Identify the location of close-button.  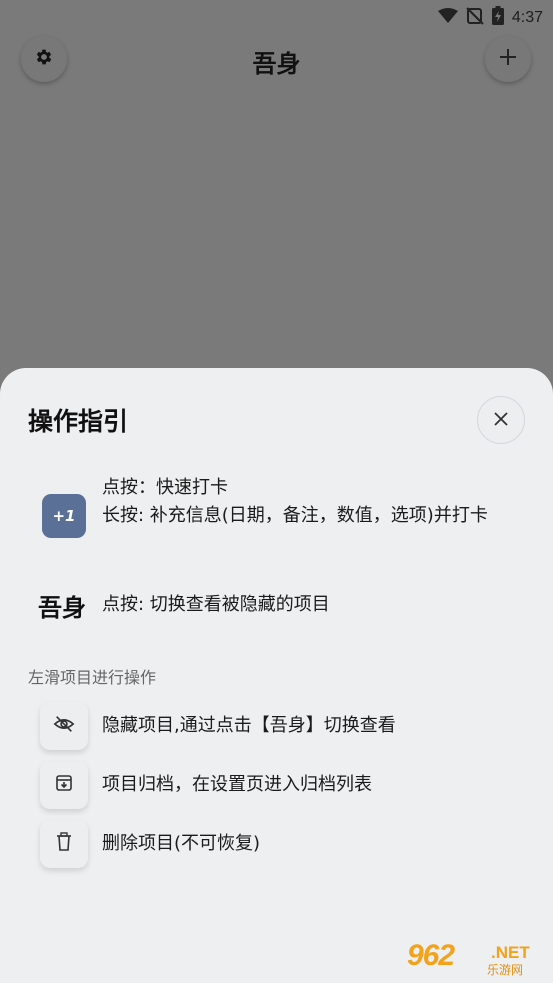
(501, 420).